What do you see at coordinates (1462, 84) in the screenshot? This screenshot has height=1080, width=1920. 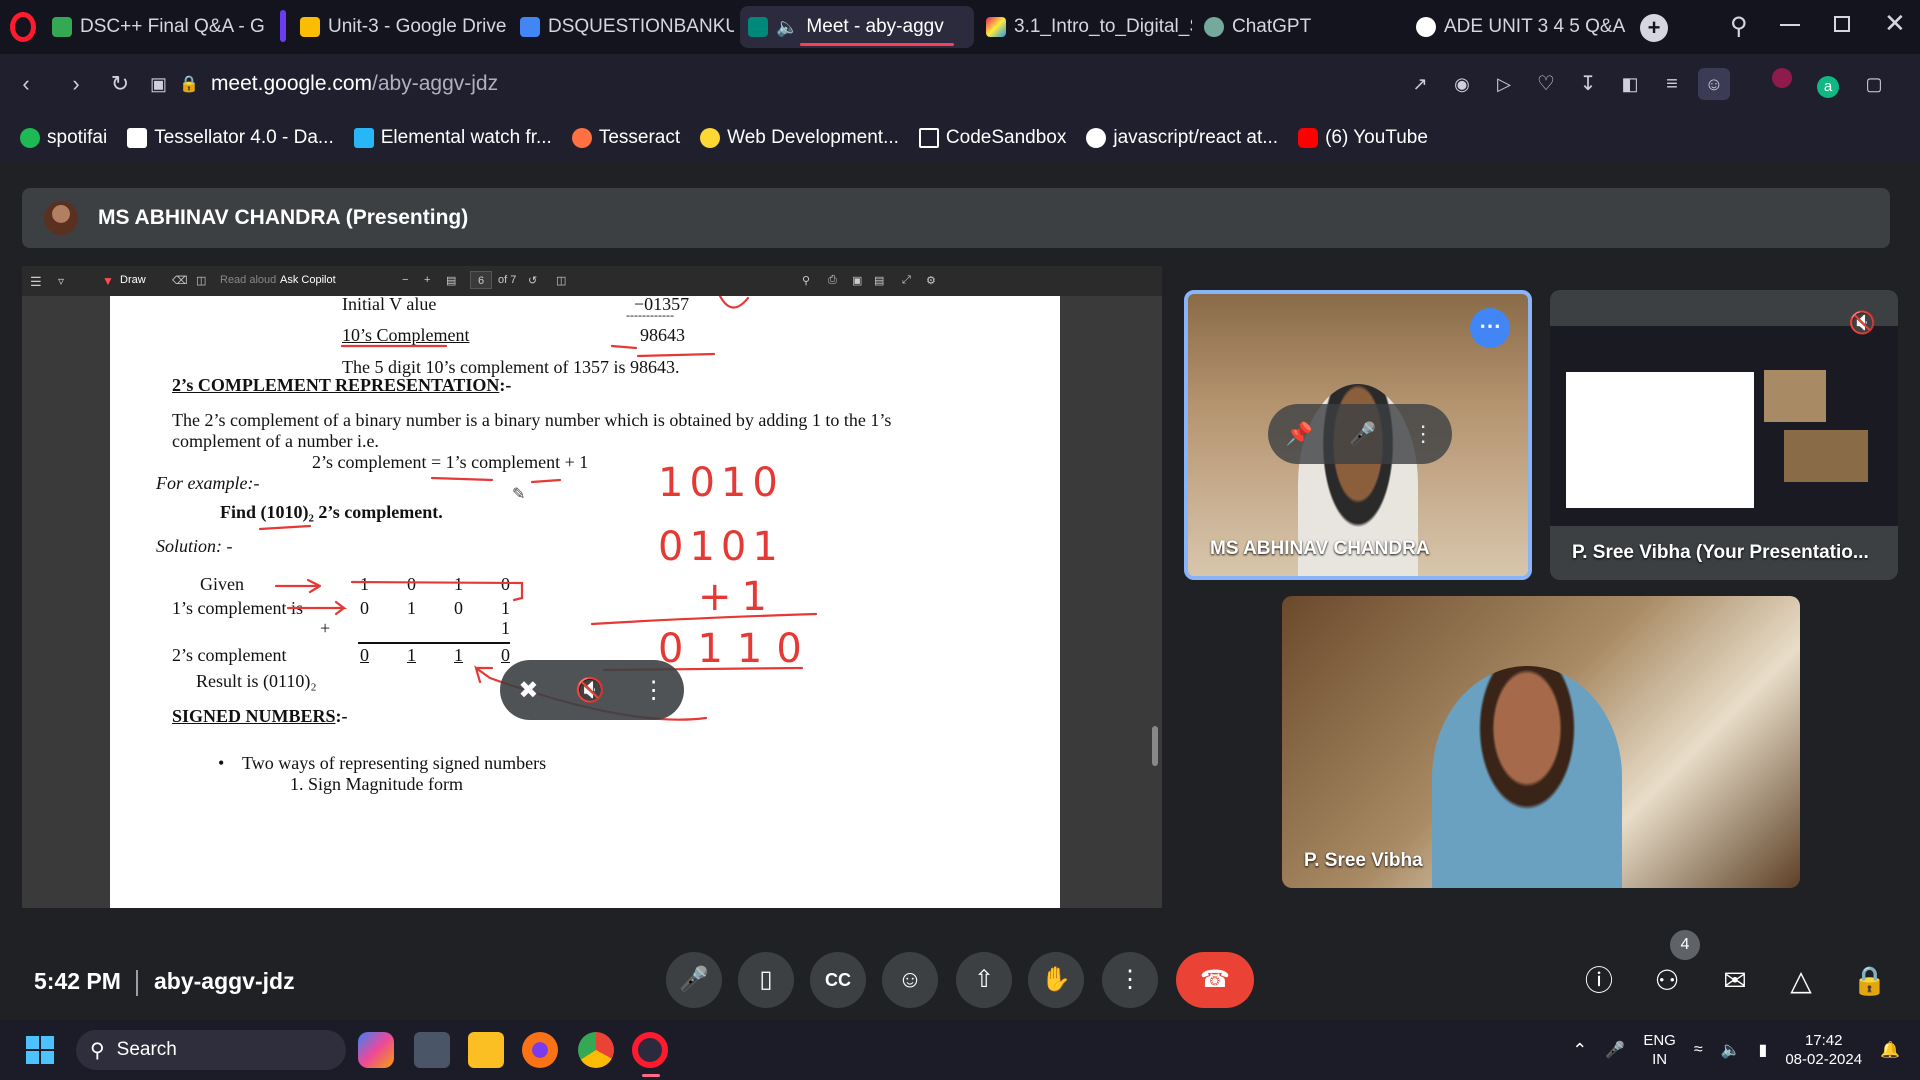 I see `snapshot-icon: ◉` at bounding box center [1462, 84].